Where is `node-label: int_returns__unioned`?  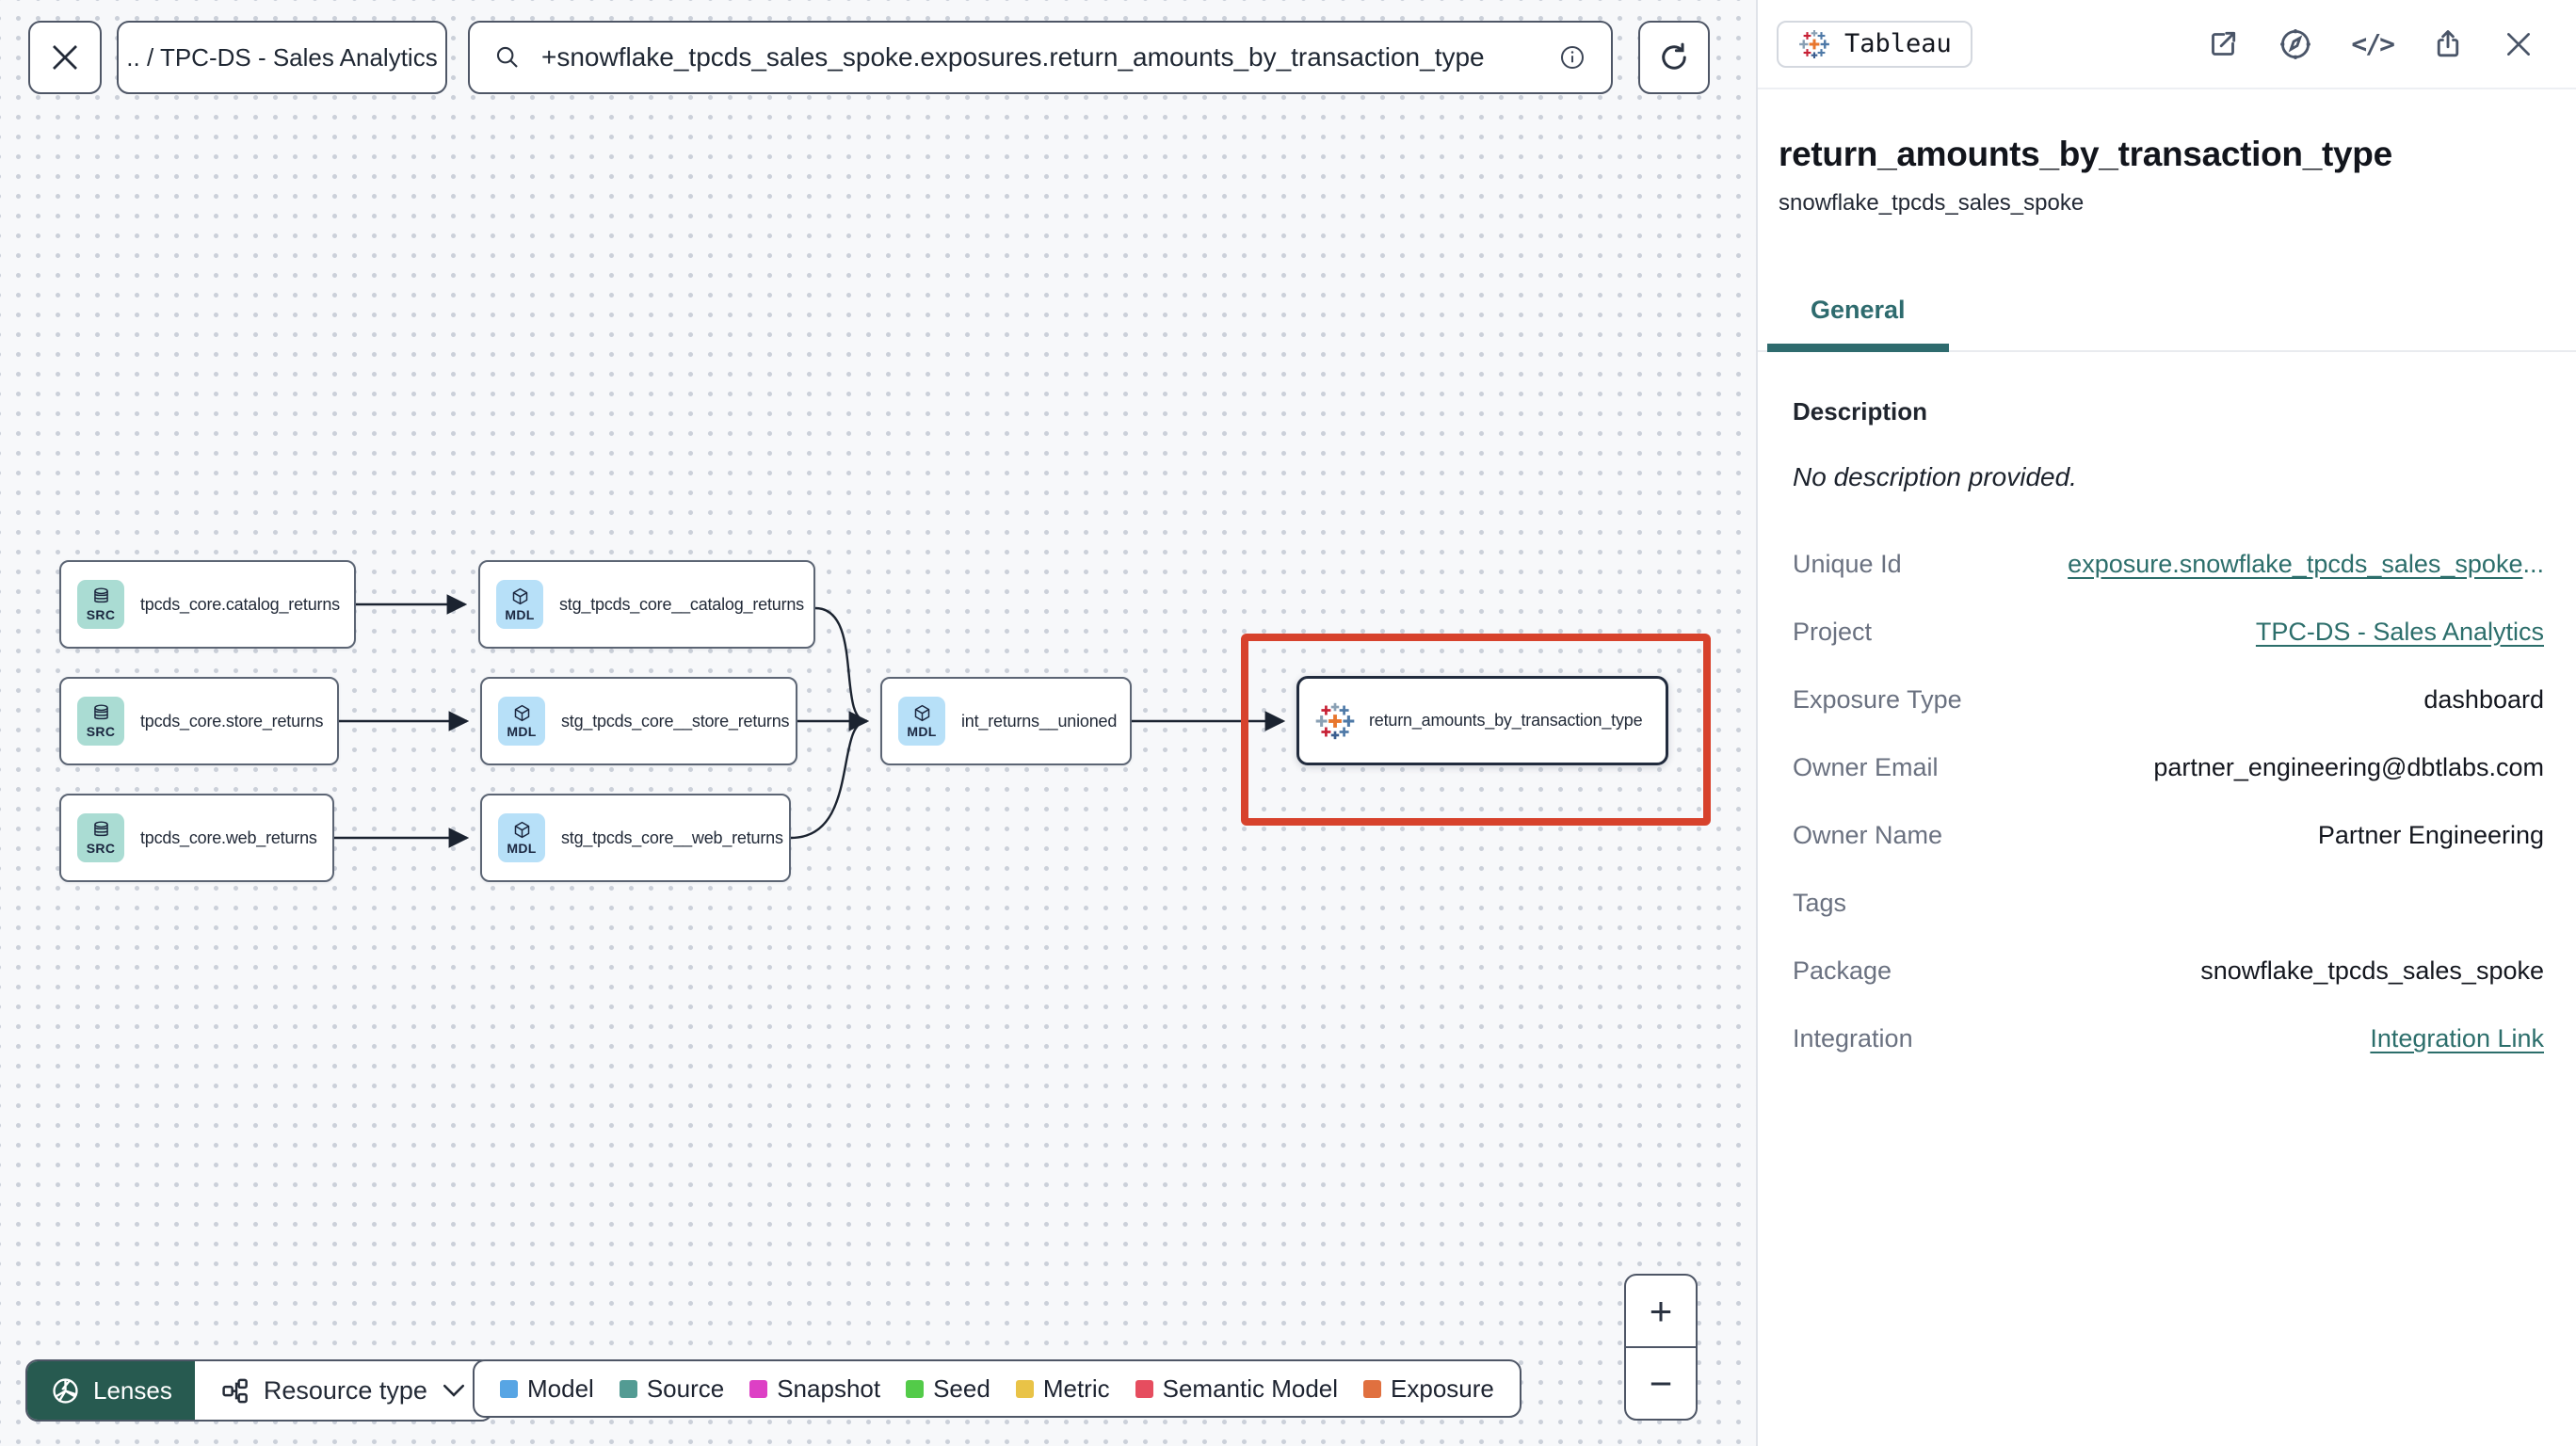 node-label: int_returns__unioned is located at coordinates (1039, 721).